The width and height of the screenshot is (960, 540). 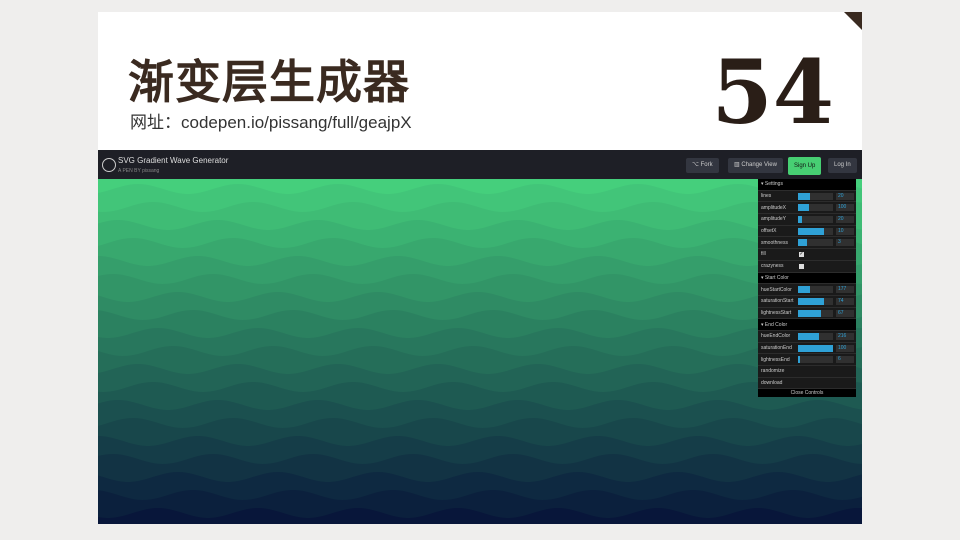 What do you see at coordinates (769, 231) in the screenshot?
I see `slider-label: offsetX` at bounding box center [769, 231].